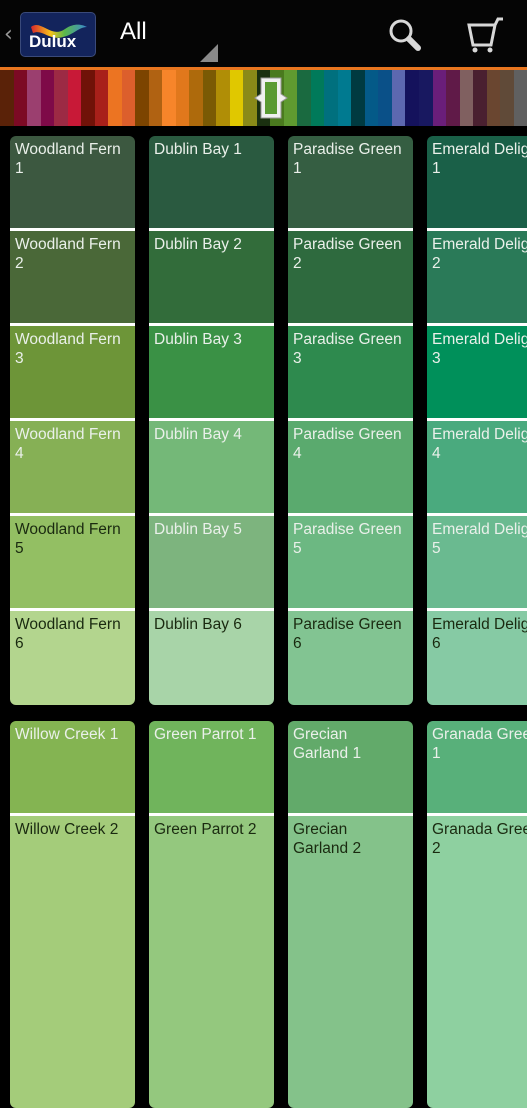 Image resolution: width=527 pixels, height=1108 pixels. What do you see at coordinates (477, 277) in the screenshot?
I see `color-swatch: Emerald Delight 2` at bounding box center [477, 277].